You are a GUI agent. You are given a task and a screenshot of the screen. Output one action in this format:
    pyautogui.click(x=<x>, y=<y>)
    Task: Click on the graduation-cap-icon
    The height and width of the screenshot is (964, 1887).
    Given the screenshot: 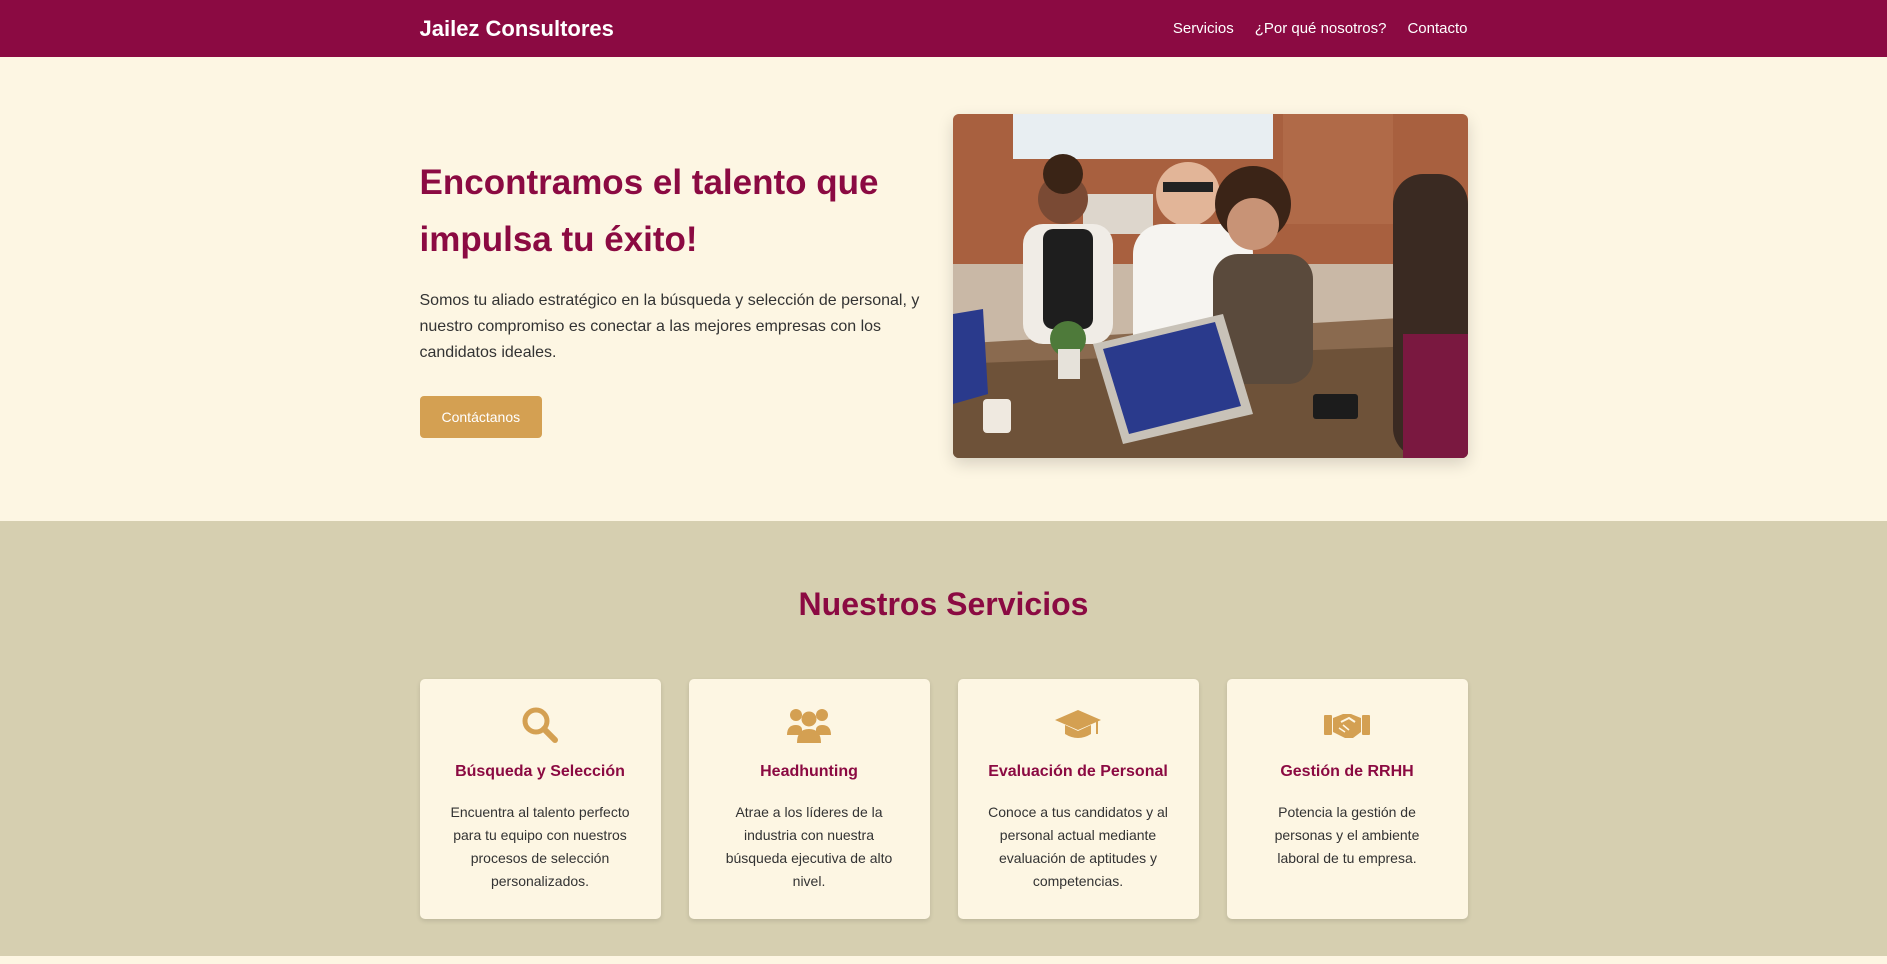 What is the action you would take?
    pyautogui.click(x=1078, y=725)
    